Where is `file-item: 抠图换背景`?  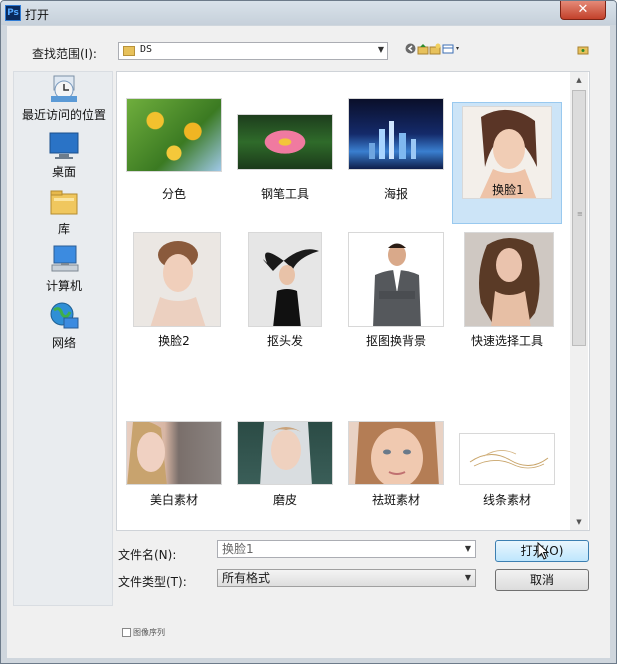 file-item: 抠图换背景 is located at coordinates (396, 290).